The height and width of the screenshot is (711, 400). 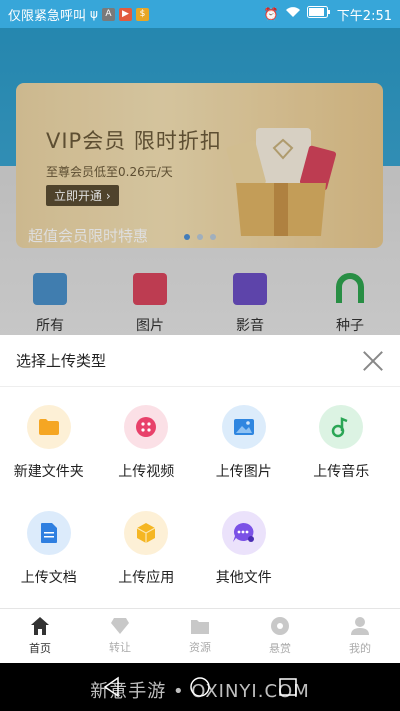 I want to click on option-label: 上传图片, so click(x=243, y=472).